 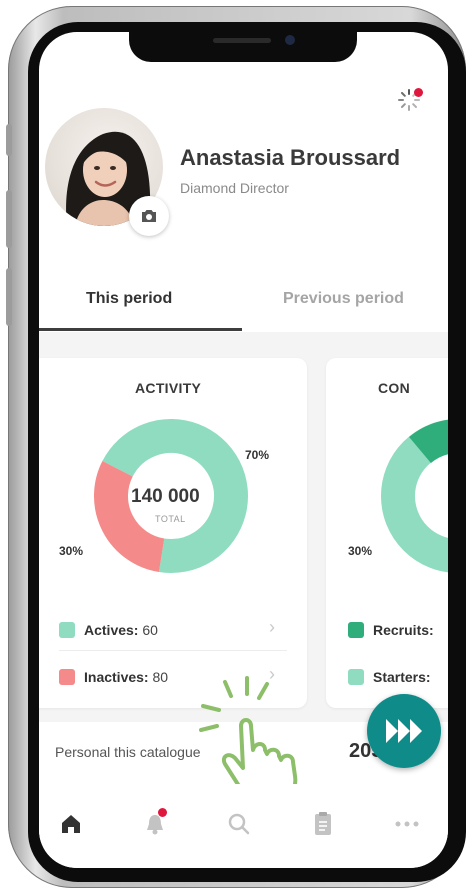 I want to click on legend-divider, so click(x=173, y=650).